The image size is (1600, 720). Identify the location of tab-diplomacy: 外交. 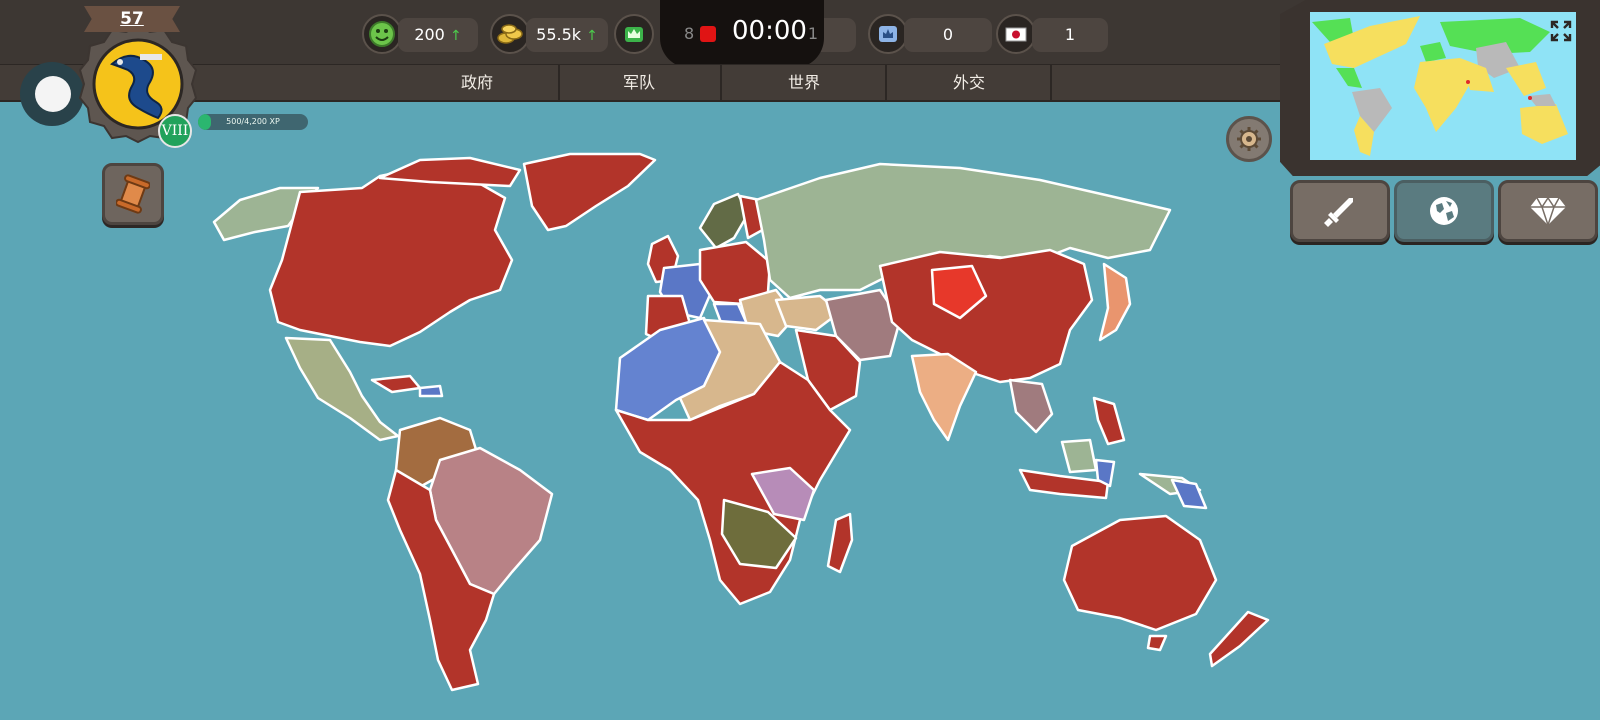
(970, 83).